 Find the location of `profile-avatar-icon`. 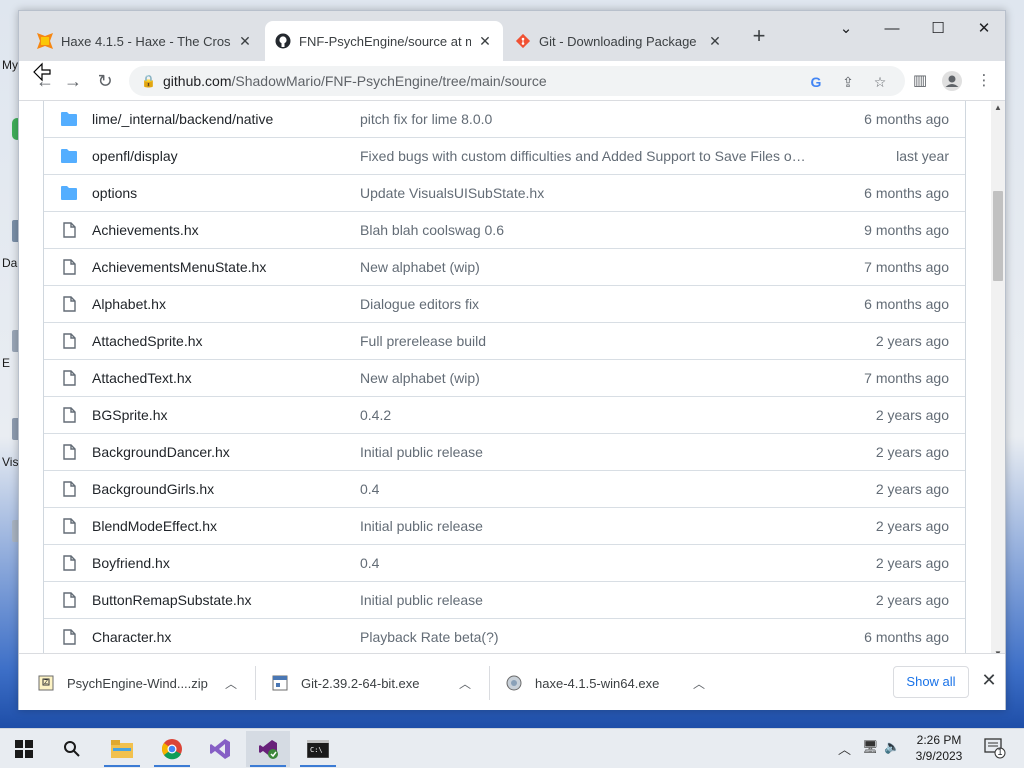

profile-avatar-icon is located at coordinates (952, 82).